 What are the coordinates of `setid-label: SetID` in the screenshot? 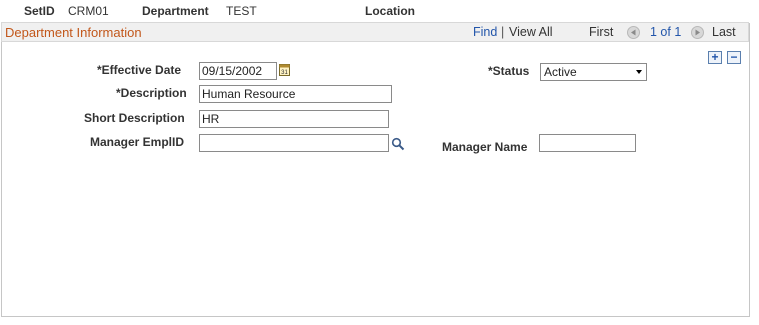 It's located at (39, 11).